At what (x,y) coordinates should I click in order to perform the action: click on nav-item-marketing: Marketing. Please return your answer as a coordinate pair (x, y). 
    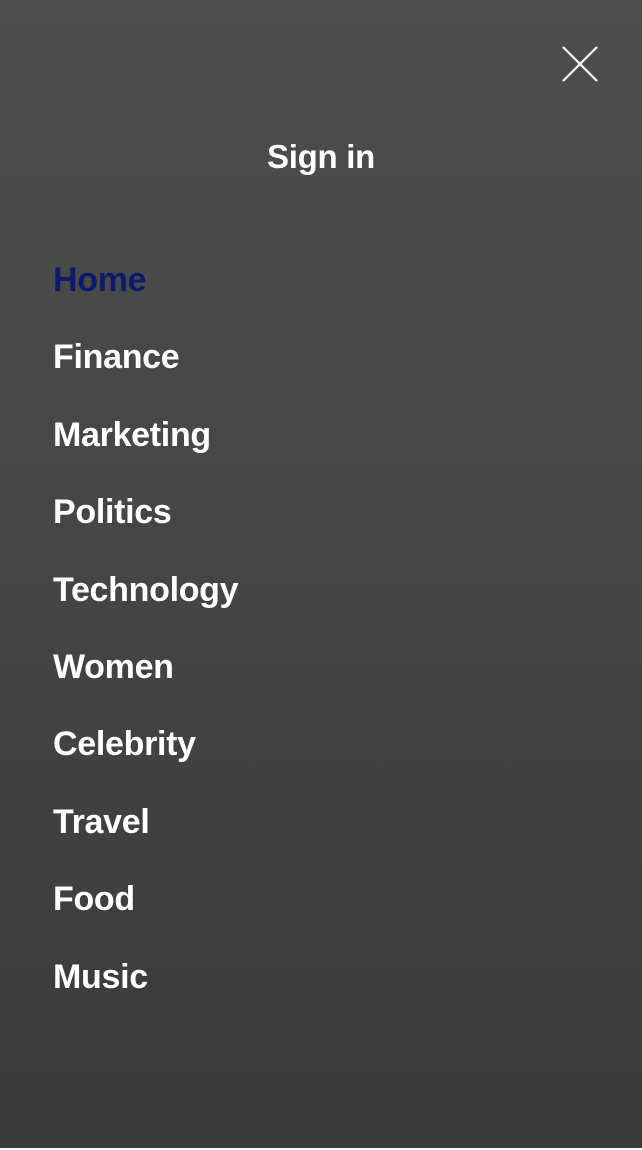
    Looking at the image, I should click on (145, 447).